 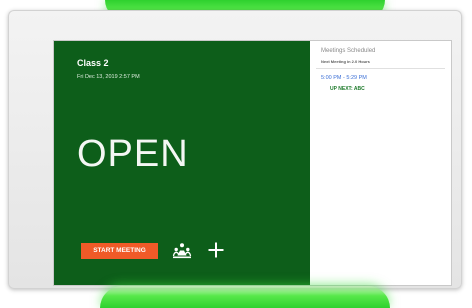 I want to click on meeting-list-item: 5:00 PM - 5:29 PM UP NEXT: ABC, so click(x=381, y=85).